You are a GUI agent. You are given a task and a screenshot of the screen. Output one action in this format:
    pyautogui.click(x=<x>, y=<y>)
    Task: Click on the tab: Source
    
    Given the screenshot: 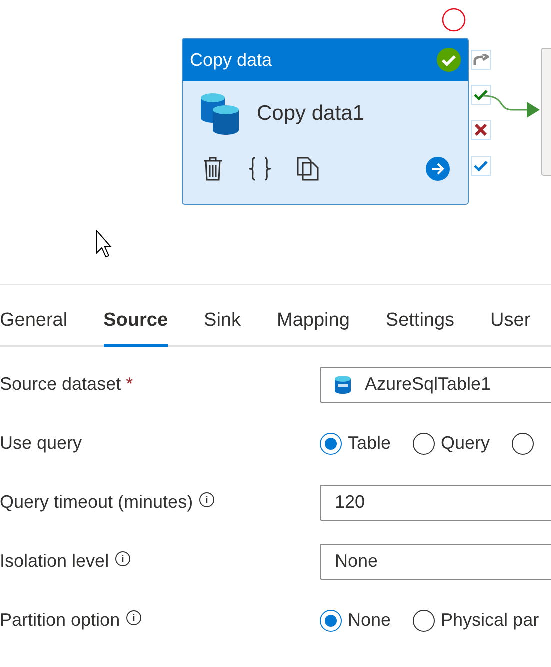 What is the action you would take?
    pyautogui.click(x=136, y=328)
    